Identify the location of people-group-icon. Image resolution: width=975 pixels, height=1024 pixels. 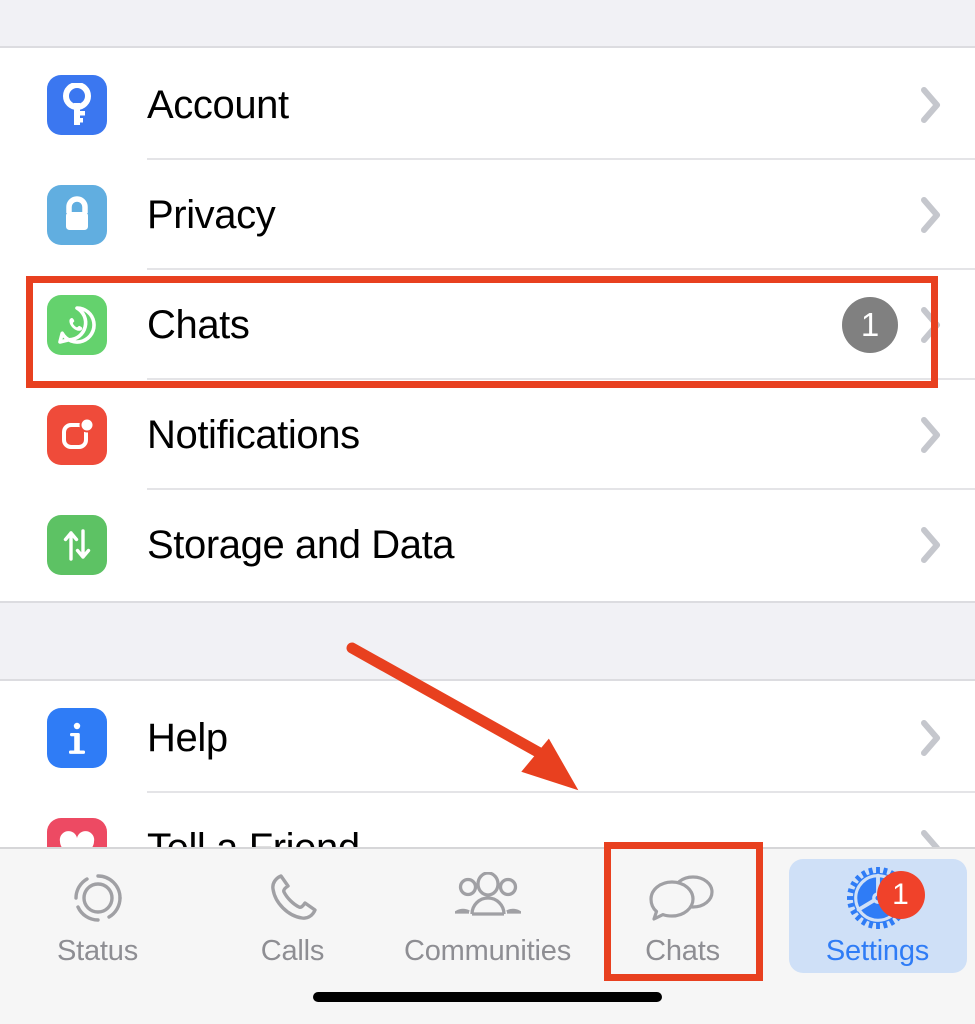
(488, 898).